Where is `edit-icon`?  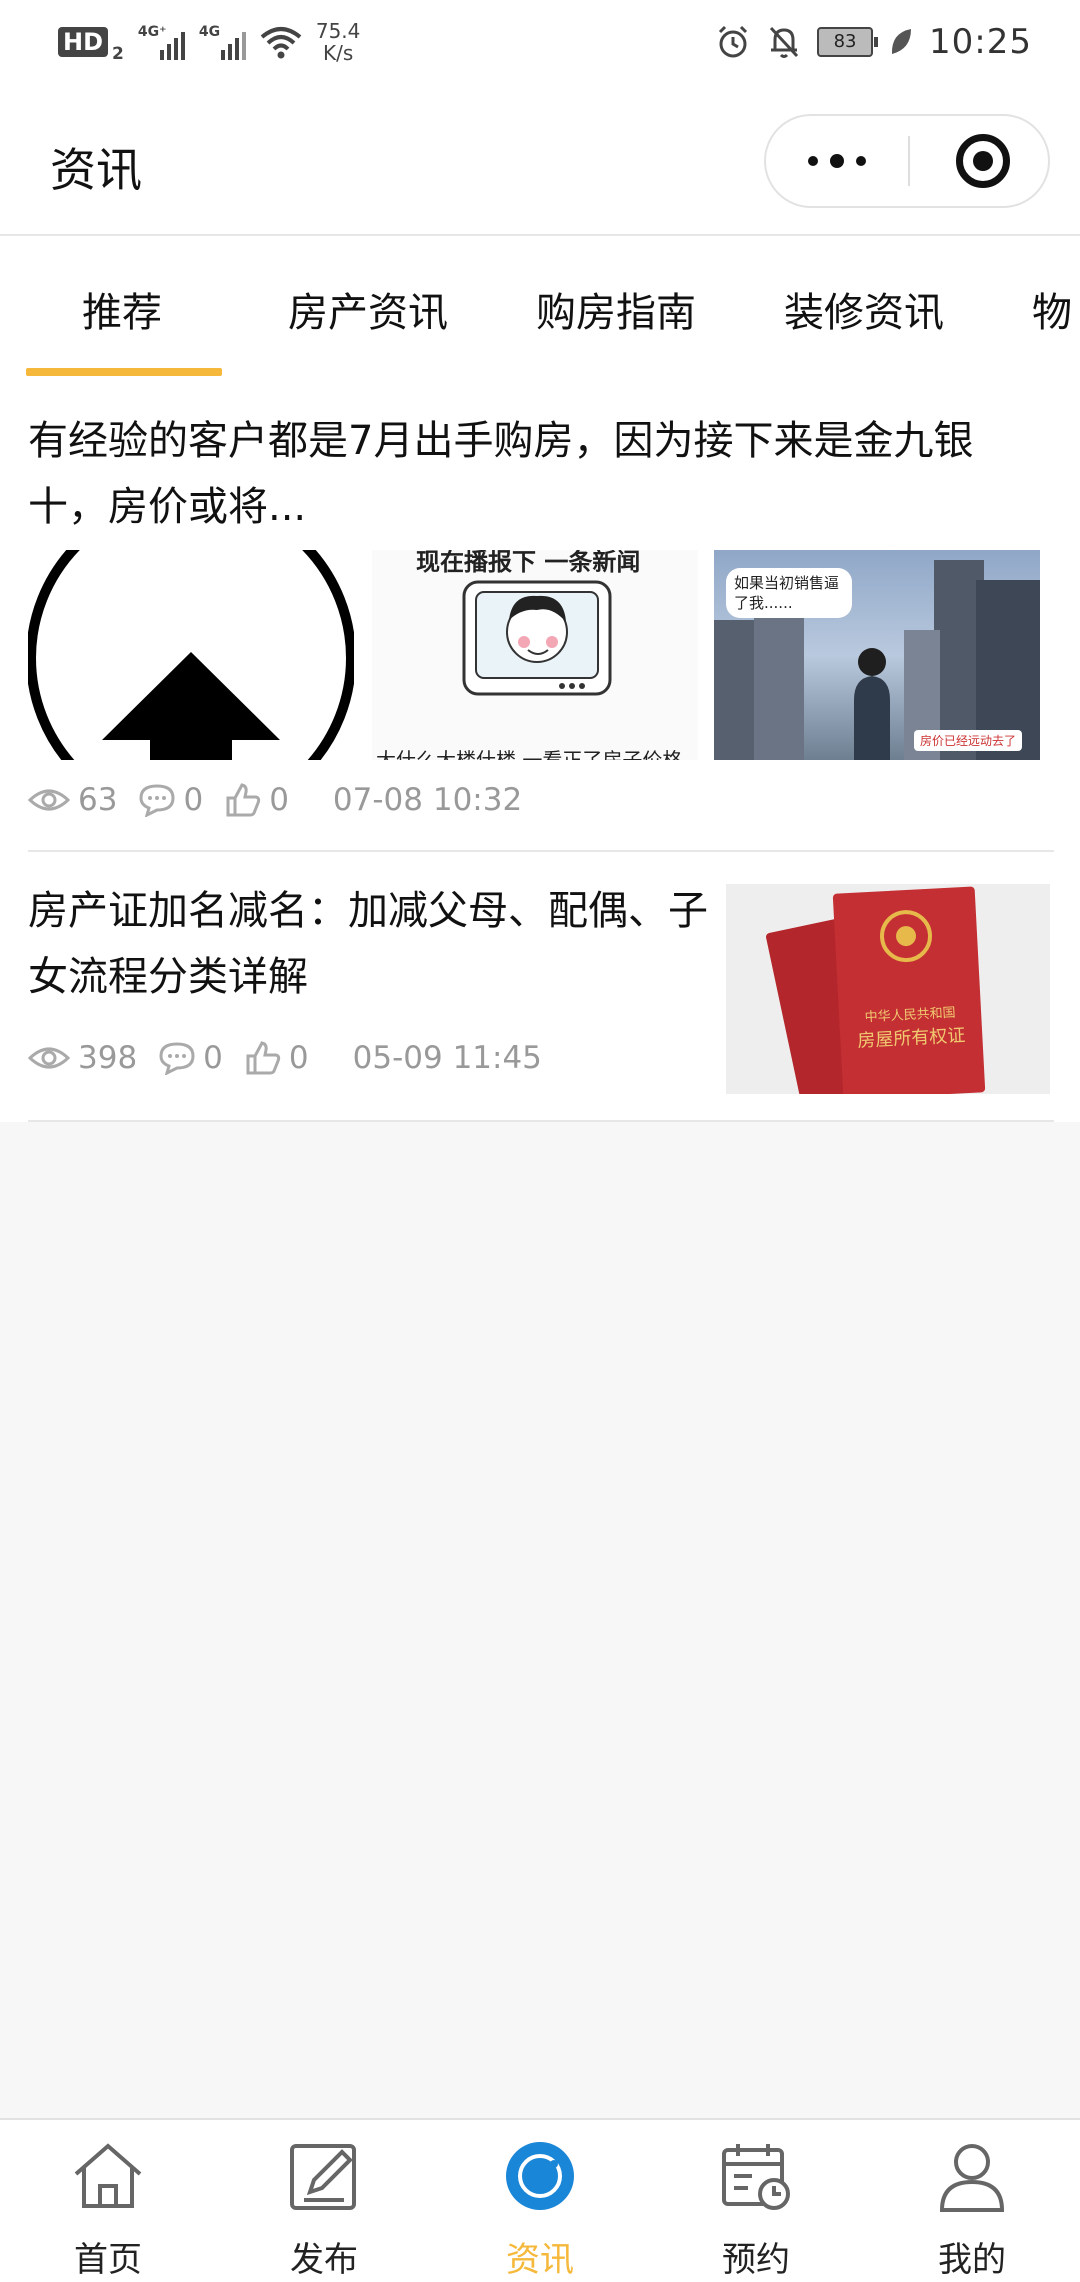 edit-icon is located at coordinates (323, 2177).